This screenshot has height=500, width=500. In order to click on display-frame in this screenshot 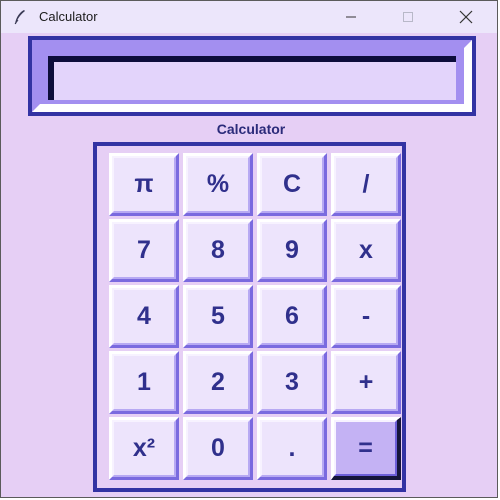, I will do `click(252, 76)`.